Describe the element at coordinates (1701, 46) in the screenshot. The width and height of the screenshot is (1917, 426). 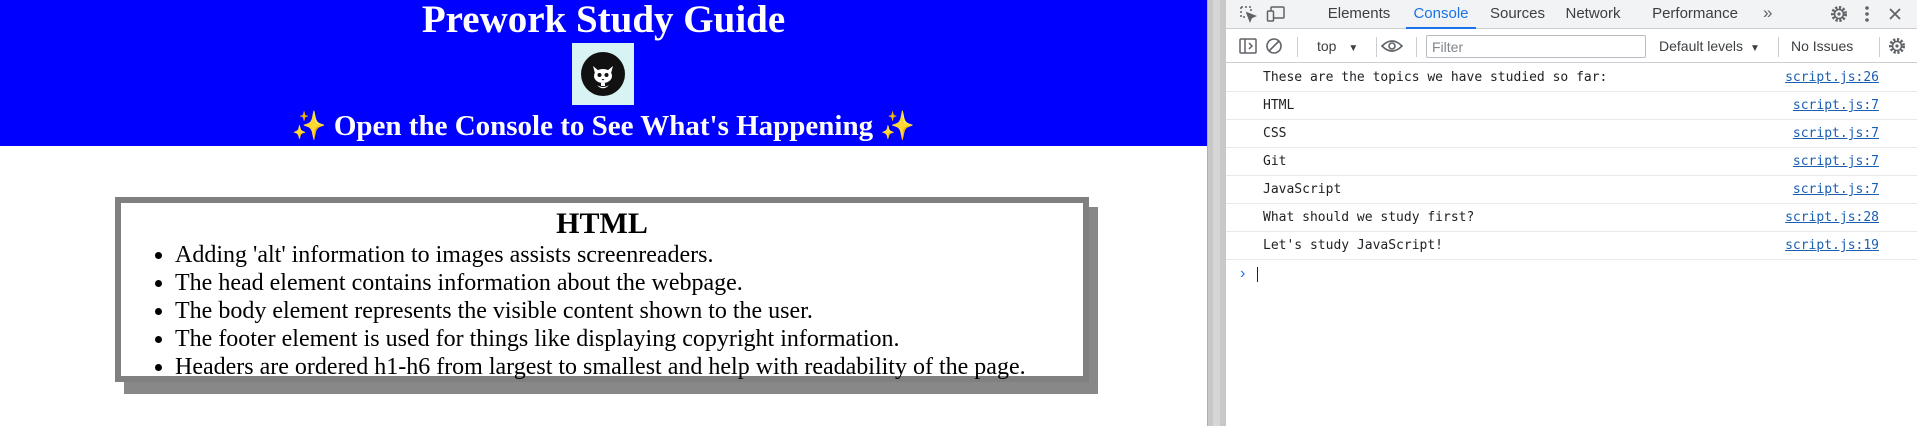
I see `log-levels-value: Default levels` at that location.